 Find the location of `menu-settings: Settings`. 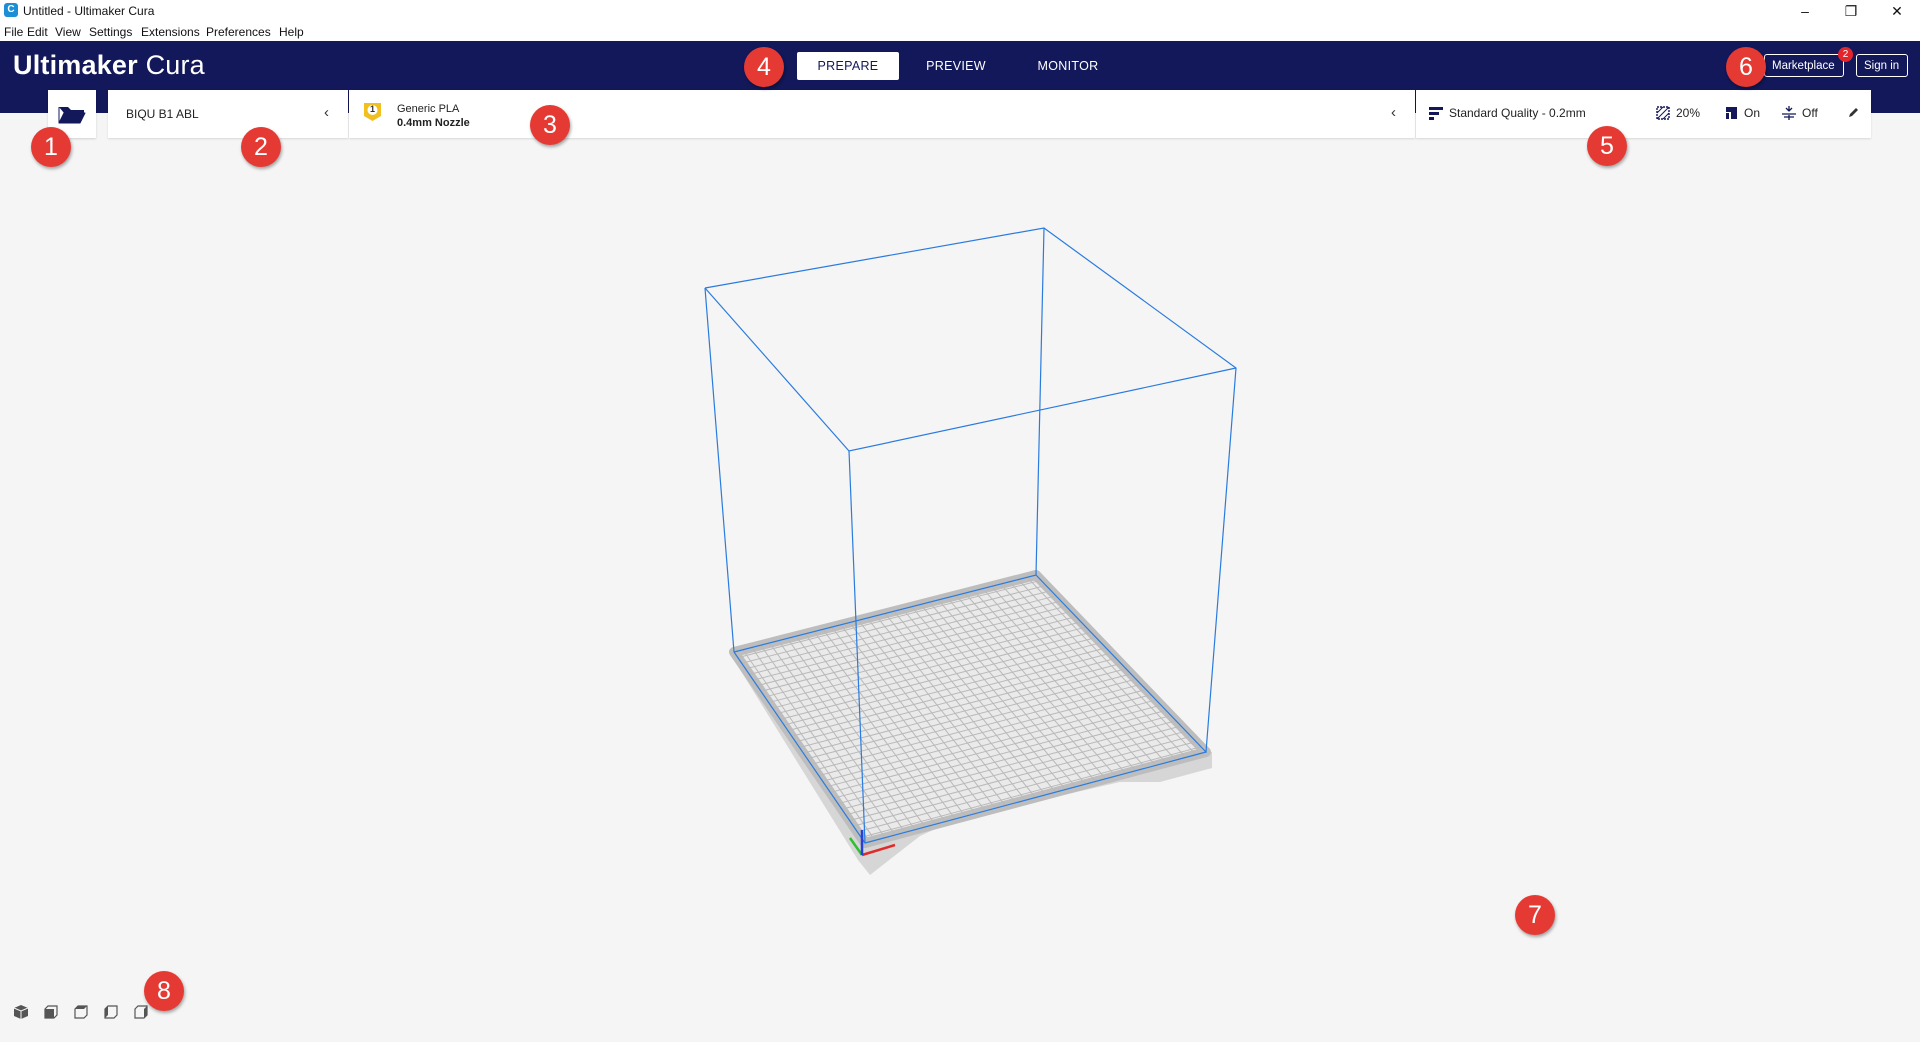

menu-settings: Settings is located at coordinates (110, 32).